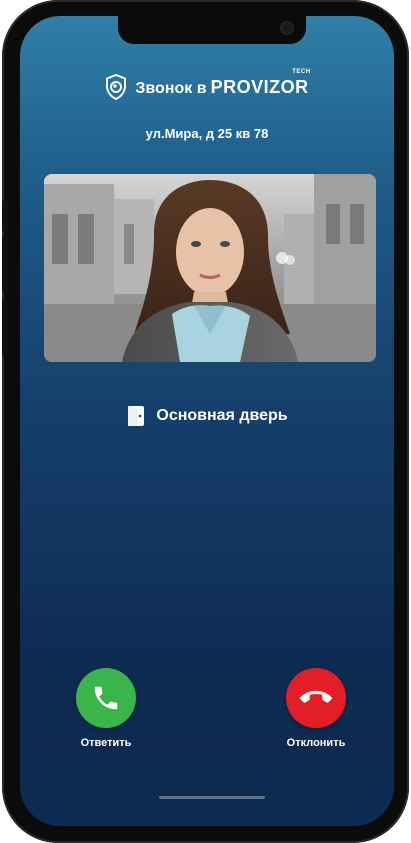  I want to click on door-label: Основная дверь, so click(222, 415).